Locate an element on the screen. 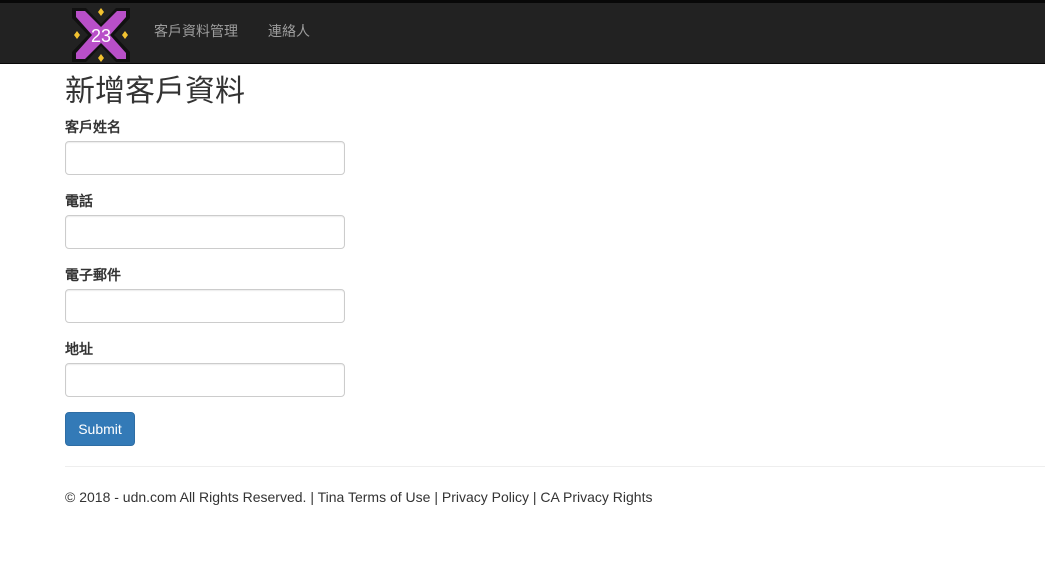 The image size is (1045, 562). phone-input is located at coordinates (205, 232).